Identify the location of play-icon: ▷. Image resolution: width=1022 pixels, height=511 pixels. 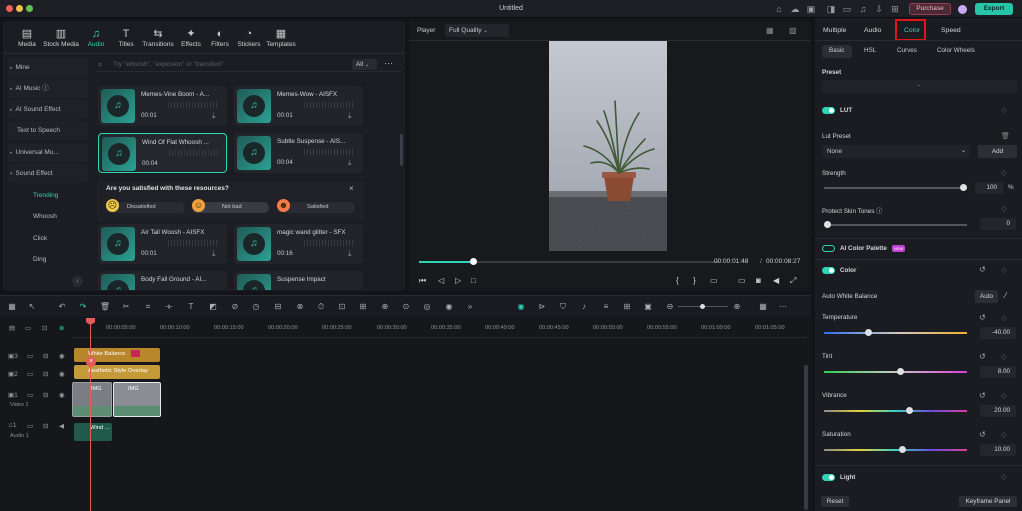
(458, 280).